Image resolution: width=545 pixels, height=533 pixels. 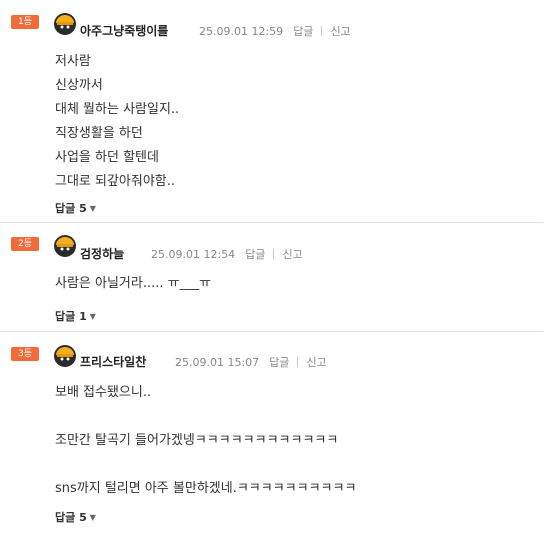 What do you see at coordinates (107, 157) in the screenshot?
I see `comment-line: 사업을 하던 할텐데` at bounding box center [107, 157].